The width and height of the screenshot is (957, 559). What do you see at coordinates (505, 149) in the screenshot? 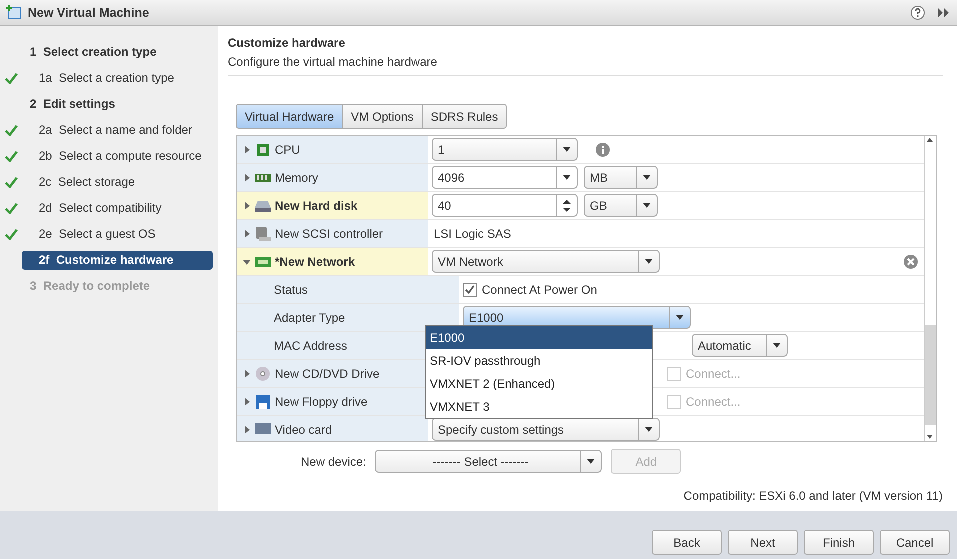
I see `dropdown: 1` at bounding box center [505, 149].